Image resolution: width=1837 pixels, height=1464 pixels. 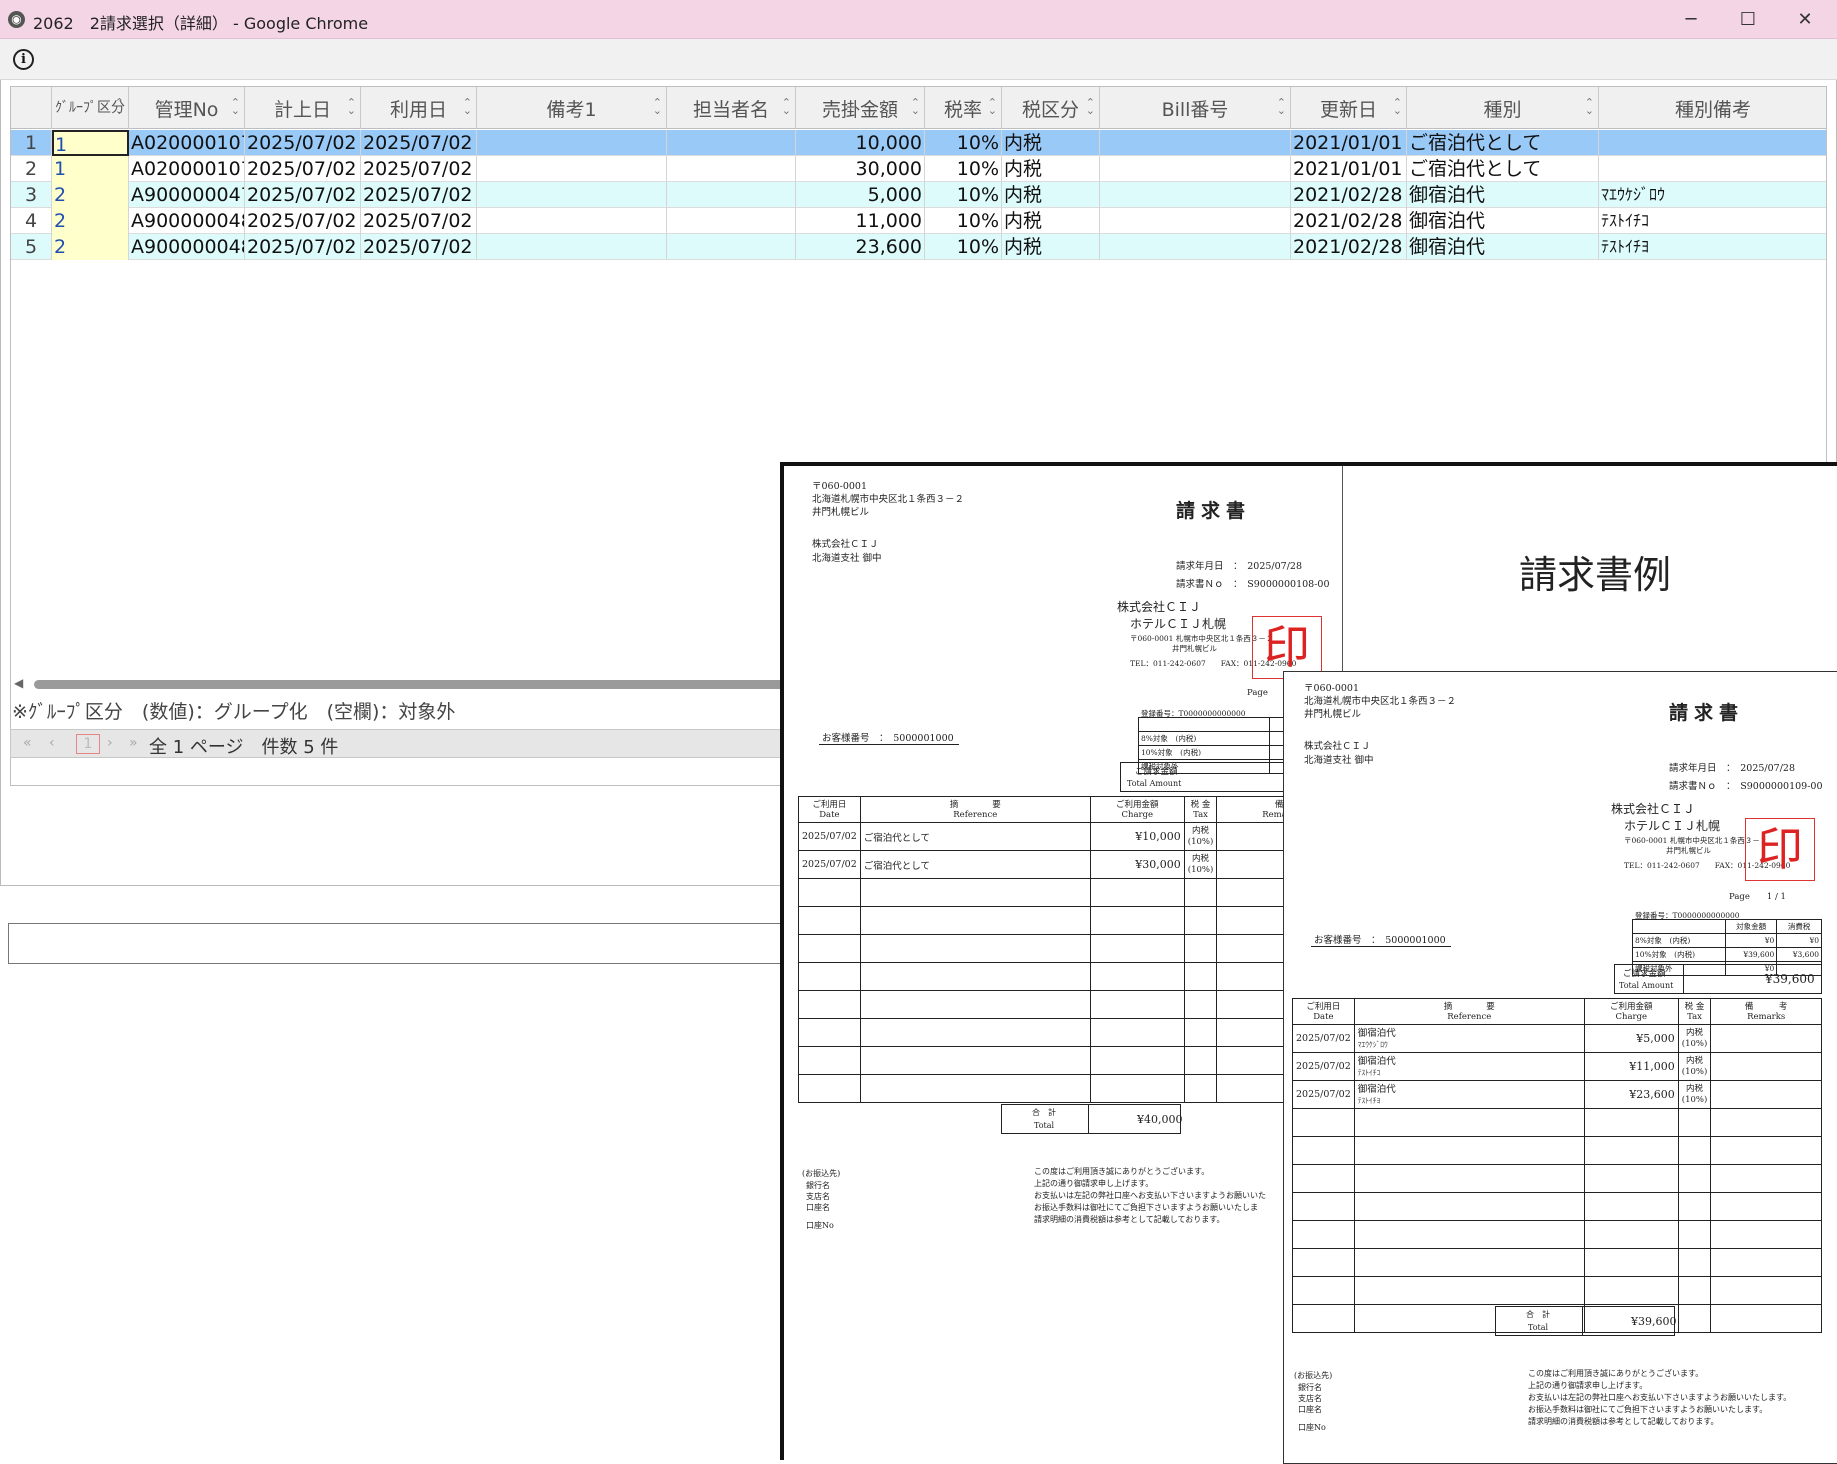 I want to click on kindnote-cell, so click(x=1712, y=169).